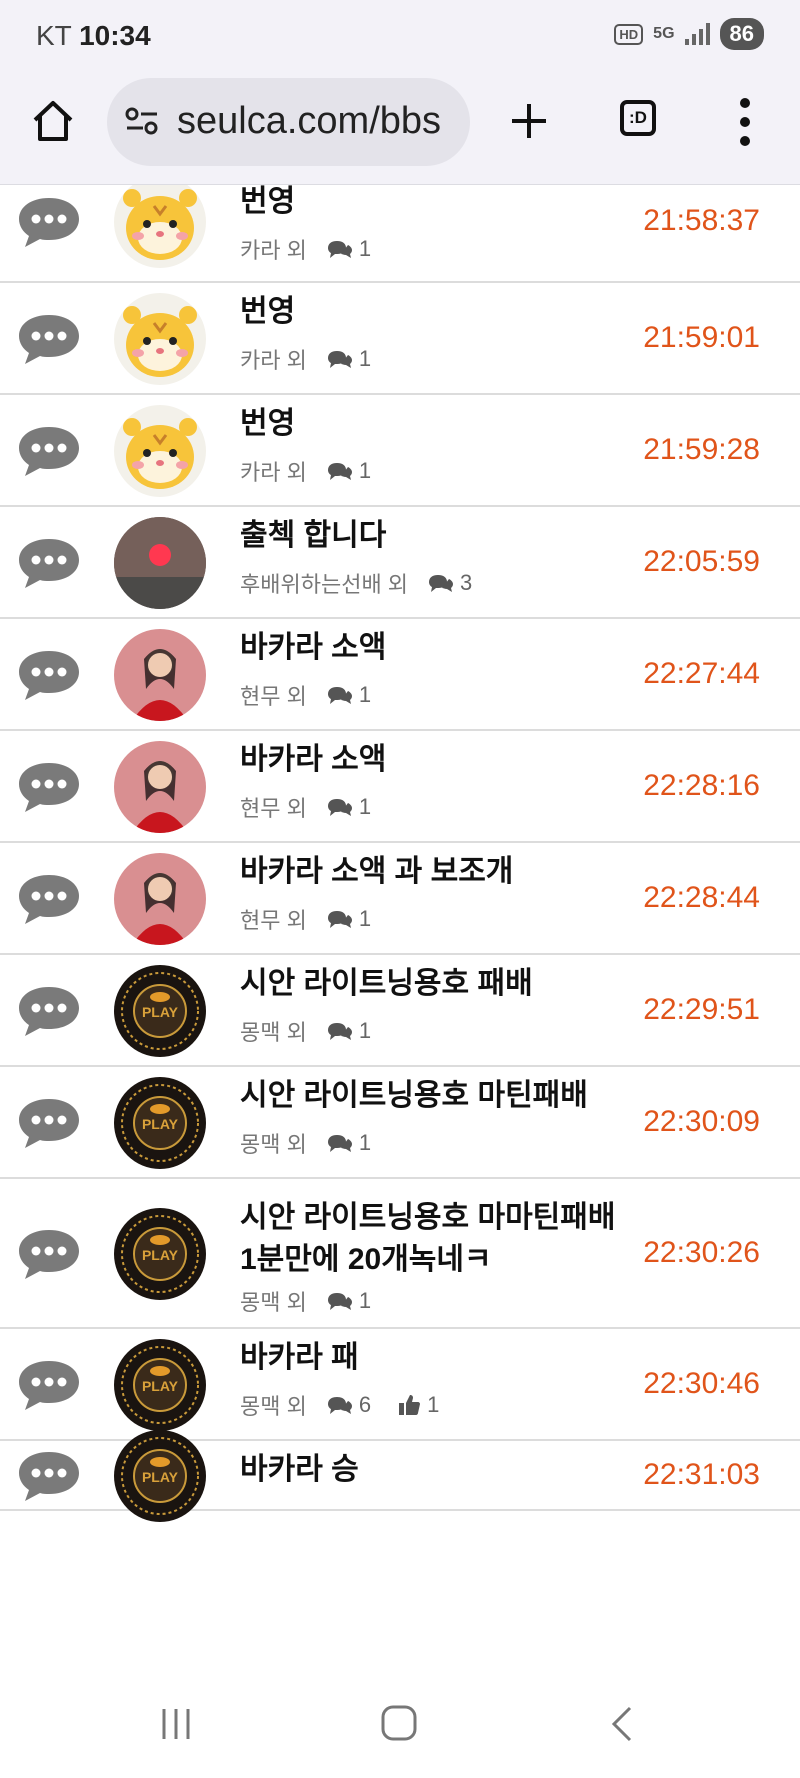  I want to click on post-row: 번영카라 외 1 21:58:37, so click(400, 234).